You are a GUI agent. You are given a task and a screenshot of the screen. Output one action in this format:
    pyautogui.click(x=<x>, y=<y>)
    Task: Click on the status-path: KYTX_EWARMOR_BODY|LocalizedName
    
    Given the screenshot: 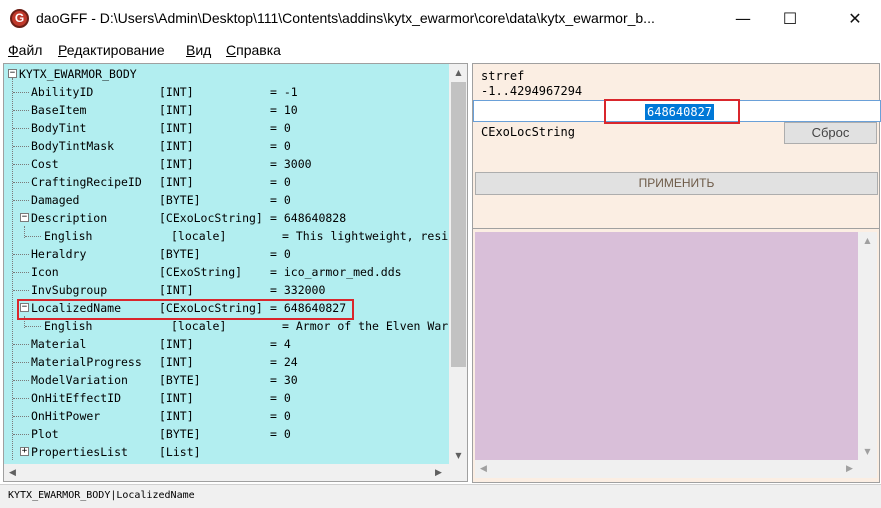 What is the action you would take?
    pyautogui.click(x=101, y=495)
    